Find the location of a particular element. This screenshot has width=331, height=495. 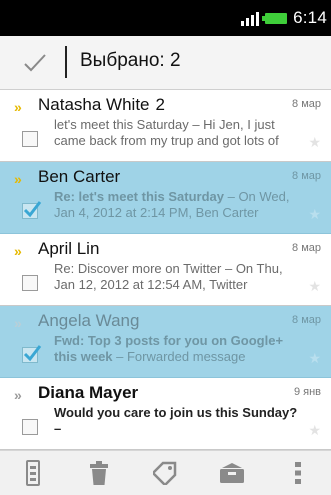

thread-count: 2 is located at coordinates (160, 104).